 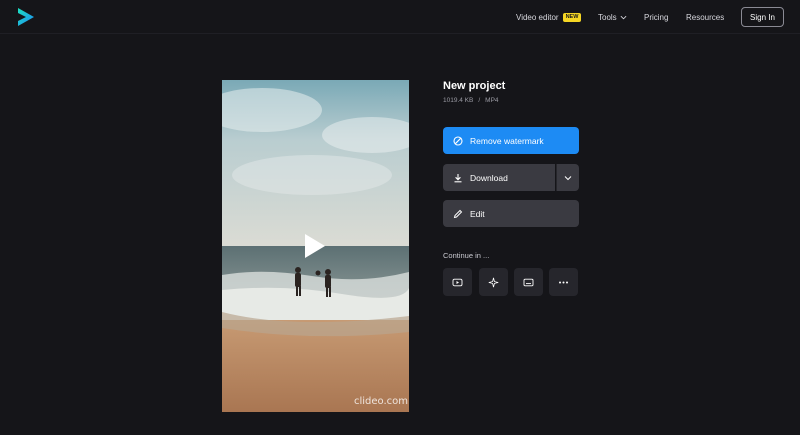 What do you see at coordinates (458, 100) in the screenshot?
I see `file-size: 1019.4 KB` at bounding box center [458, 100].